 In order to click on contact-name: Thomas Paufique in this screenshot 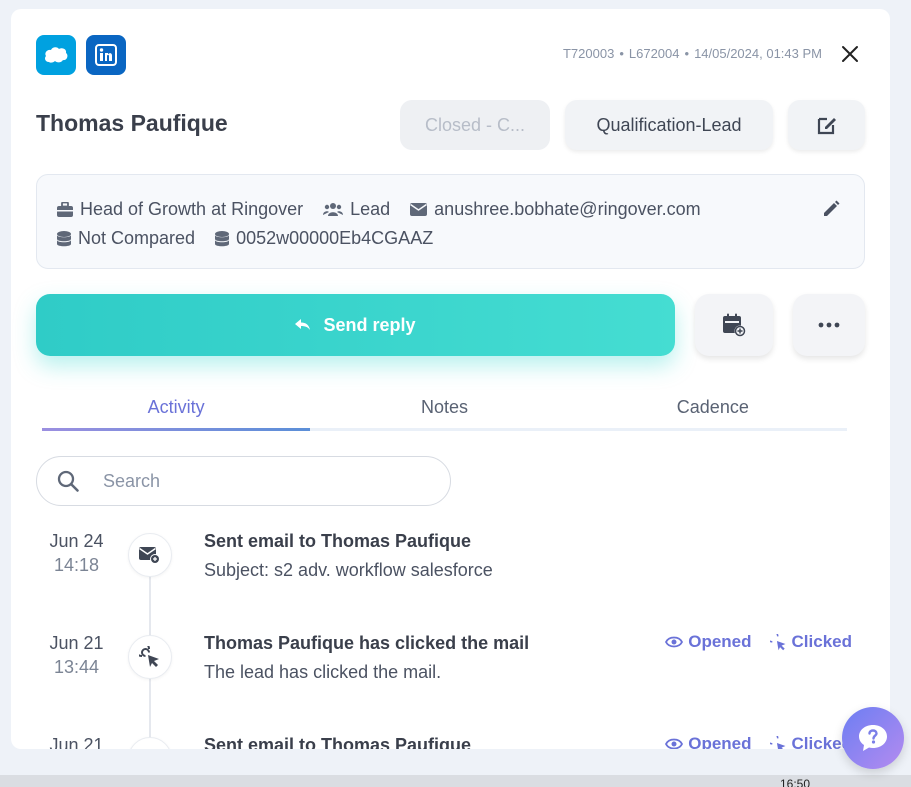, I will do `click(132, 123)`.